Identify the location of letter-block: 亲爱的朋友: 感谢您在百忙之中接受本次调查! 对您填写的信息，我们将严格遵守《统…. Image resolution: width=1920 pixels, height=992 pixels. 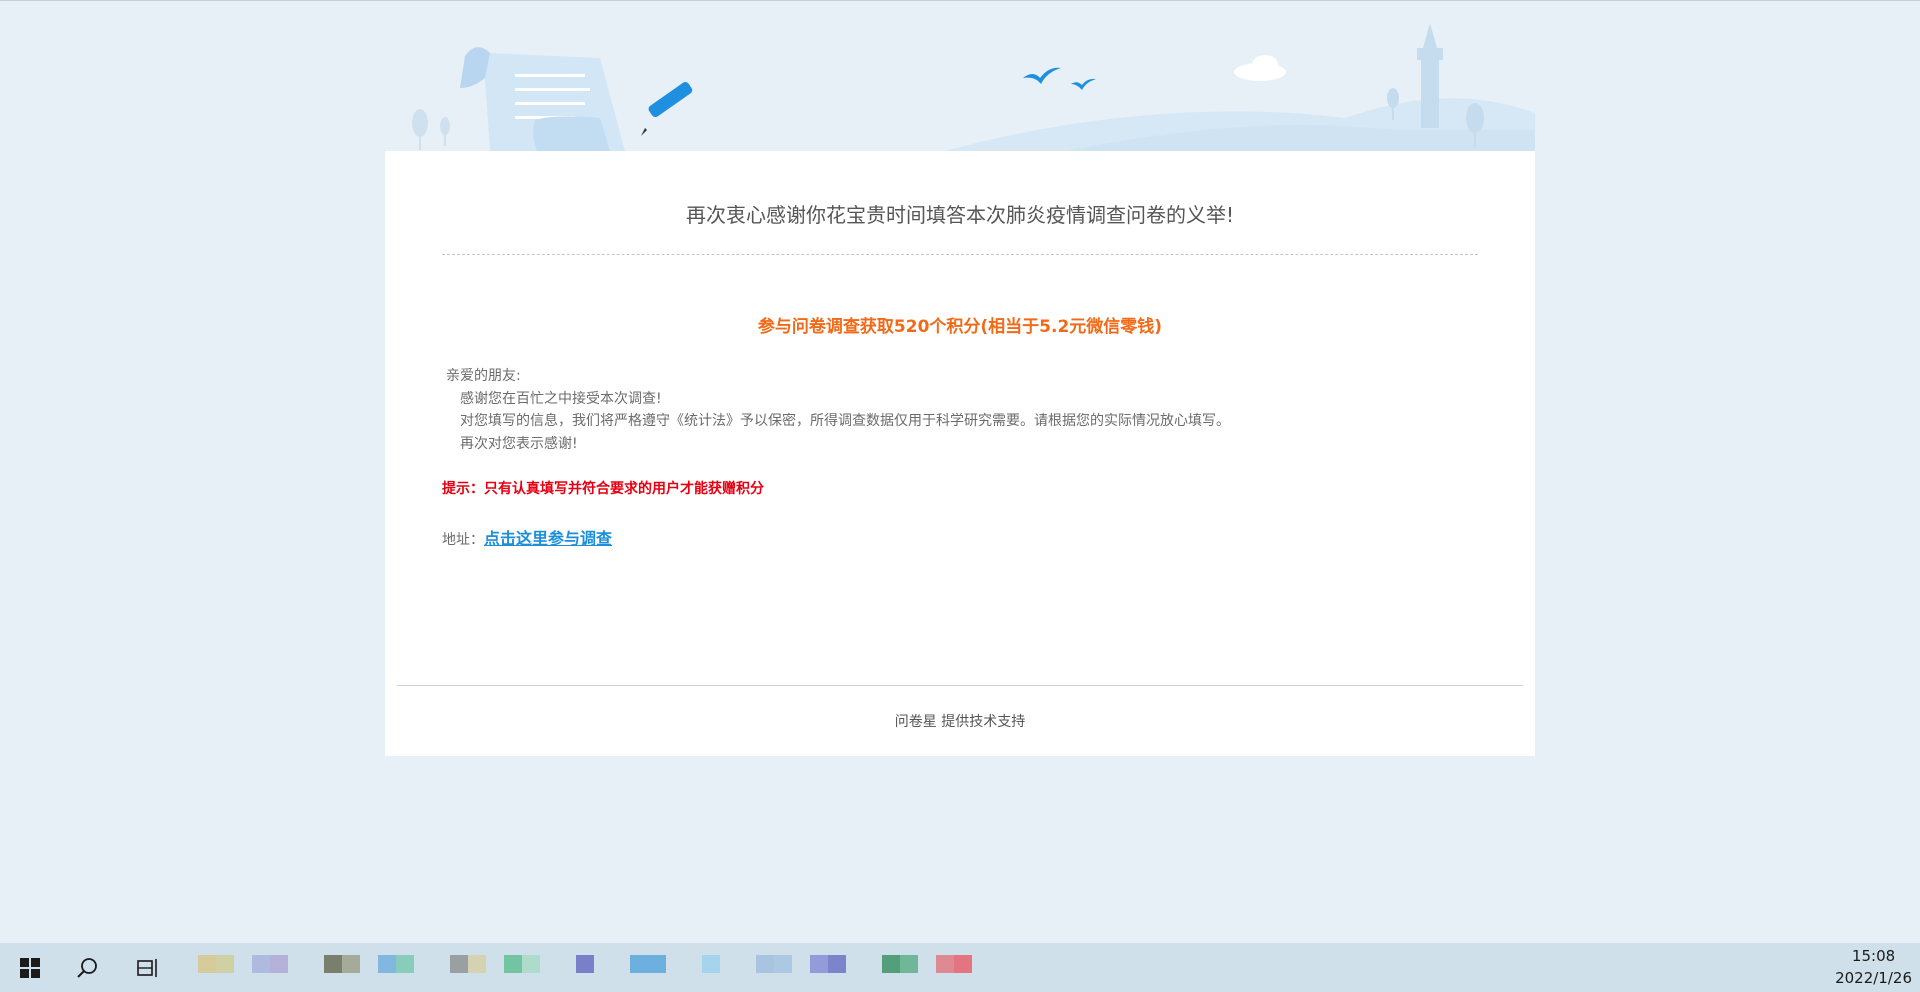
(838, 410).